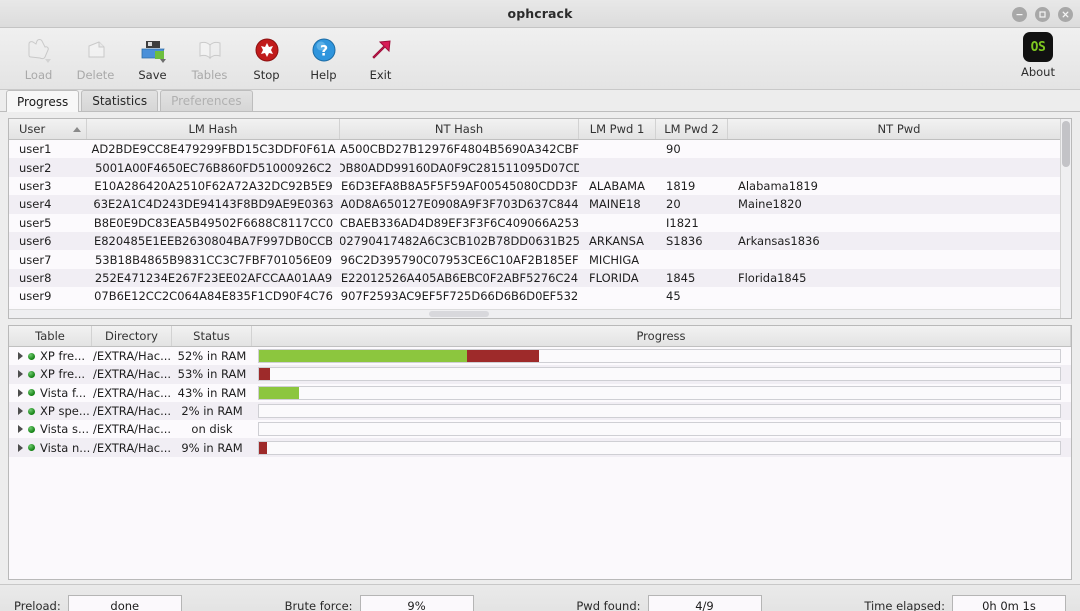 The height and width of the screenshot is (611, 1080). What do you see at coordinates (608, 604) in the screenshot?
I see `pwdfound-label: Pwd found:` at bounding box center [608, 604].